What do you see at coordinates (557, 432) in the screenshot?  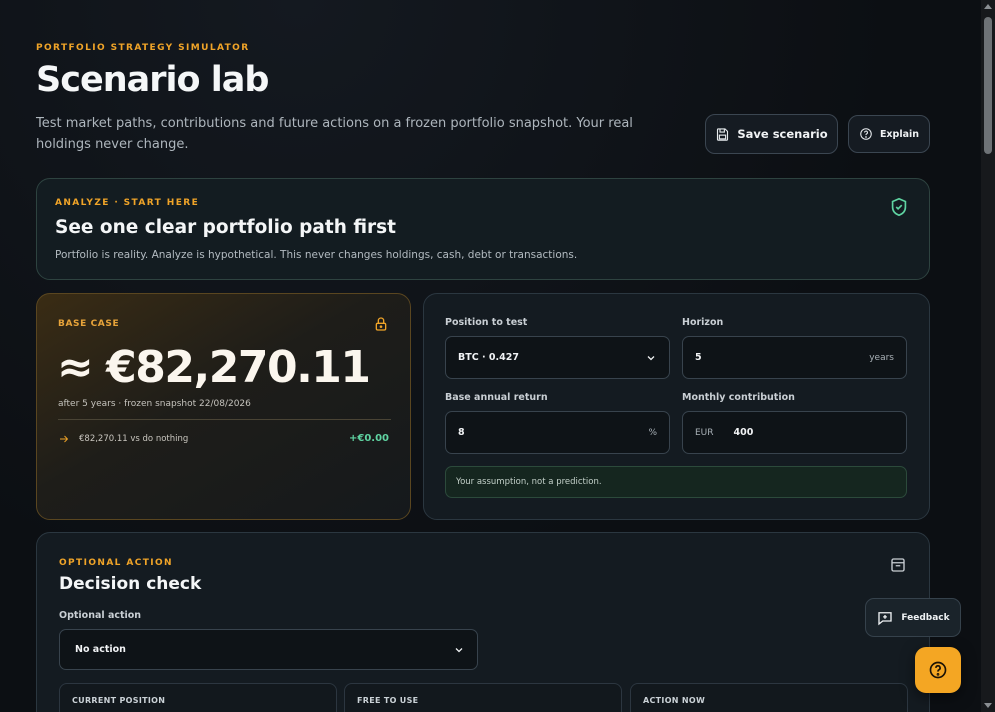 I see `return-input: 8 %` at bounding box center [557, 432].